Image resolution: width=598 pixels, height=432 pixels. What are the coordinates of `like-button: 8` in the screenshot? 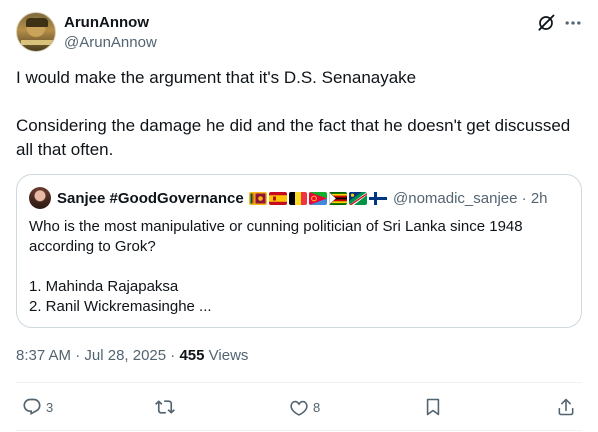 It's located at (304, 407).